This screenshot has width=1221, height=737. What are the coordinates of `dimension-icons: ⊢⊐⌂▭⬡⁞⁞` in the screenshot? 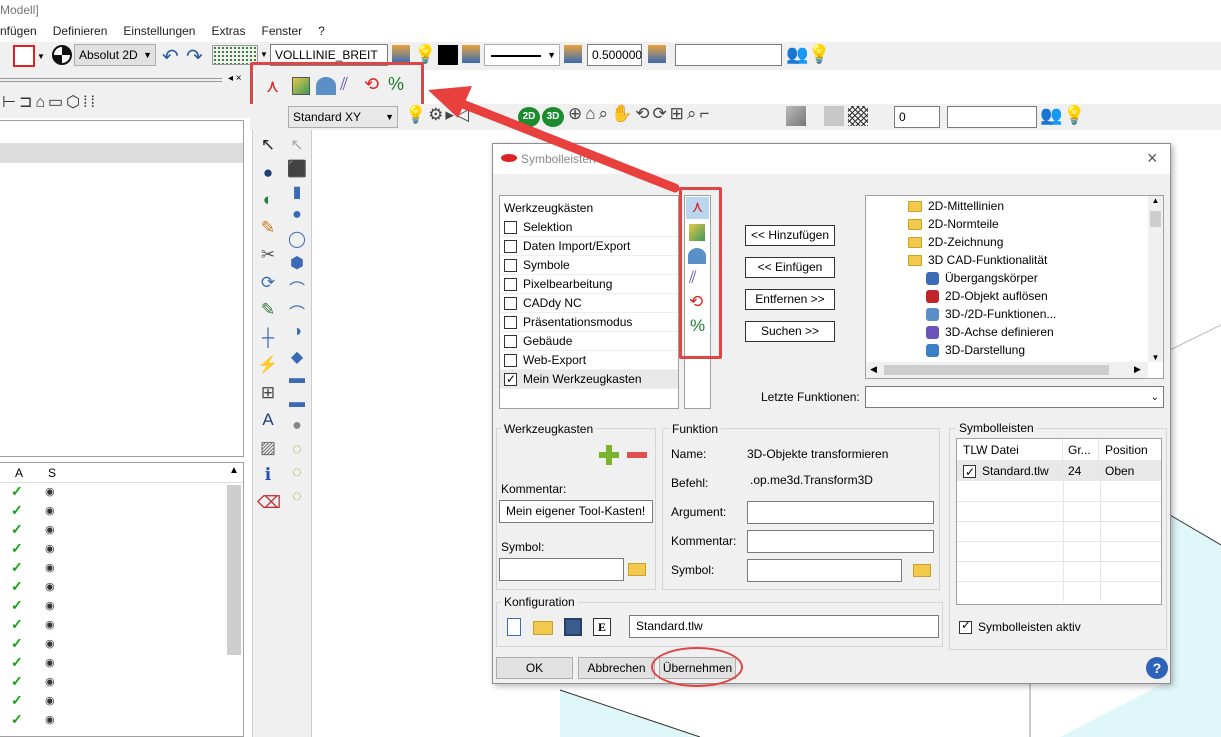 It's located at (50, 102).